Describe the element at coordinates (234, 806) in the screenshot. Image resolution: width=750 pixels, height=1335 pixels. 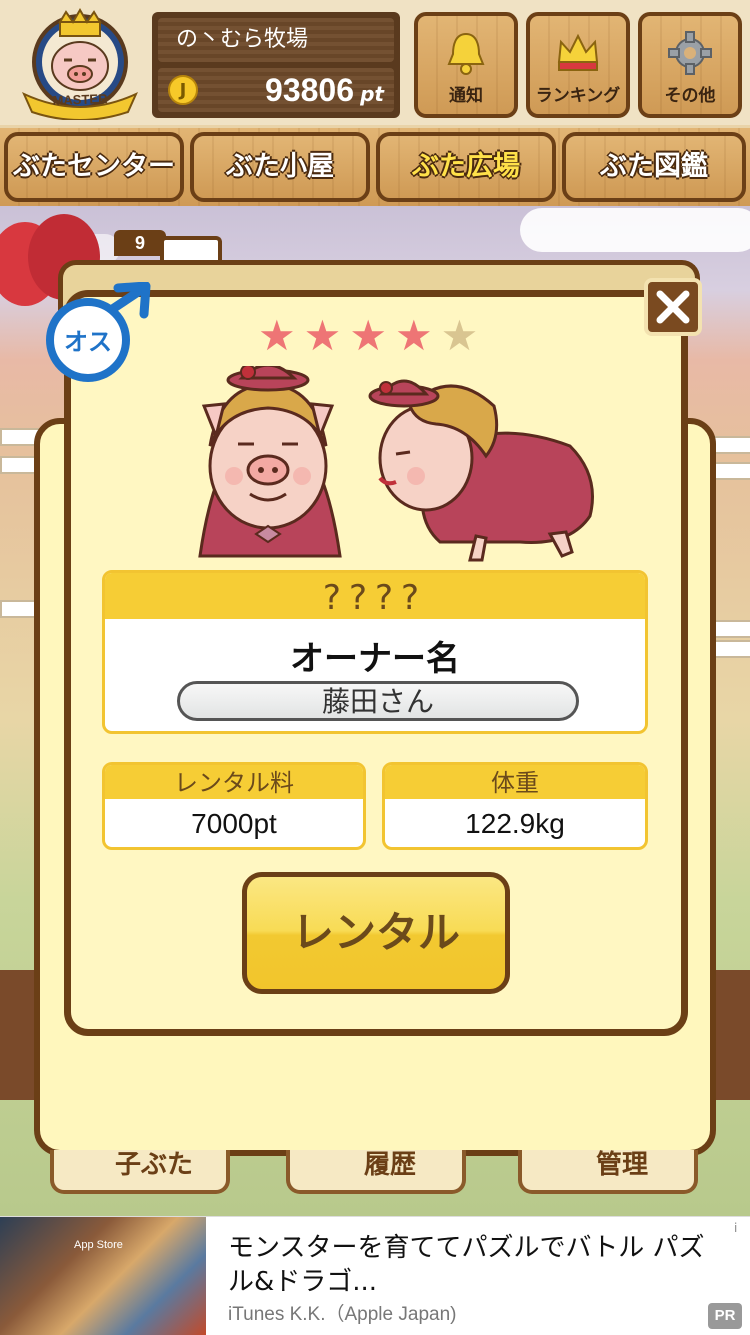
I see `rental-fee-card: レンタル料 7000pt` at that location.